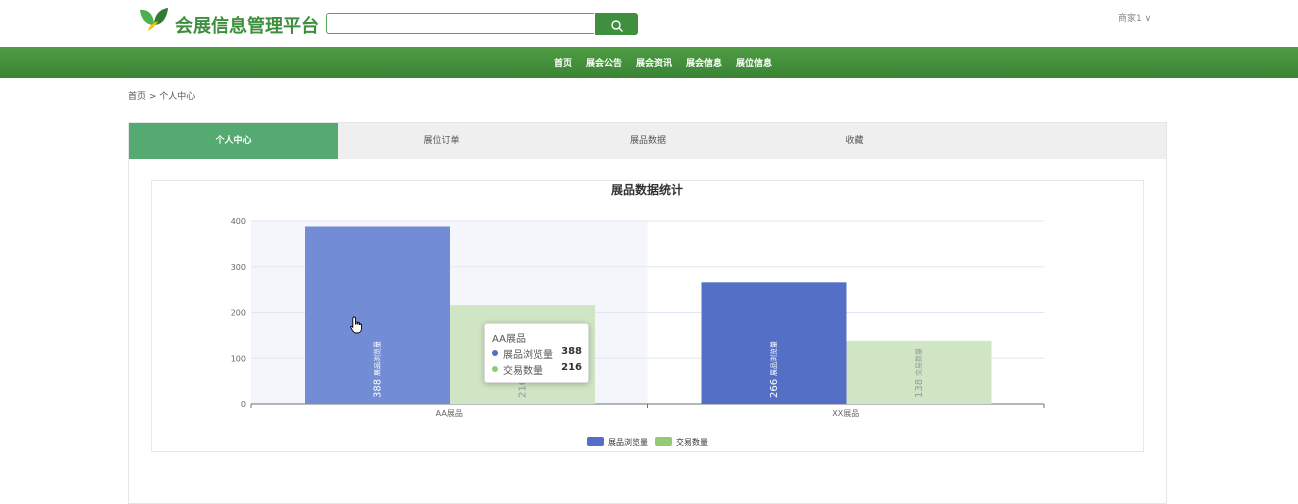 This screenshot has width=1298, height=504. Describe the element at coordinates (523, 371) in the screenshot. I see `tooltip-series-name: 交易数量` at that location.